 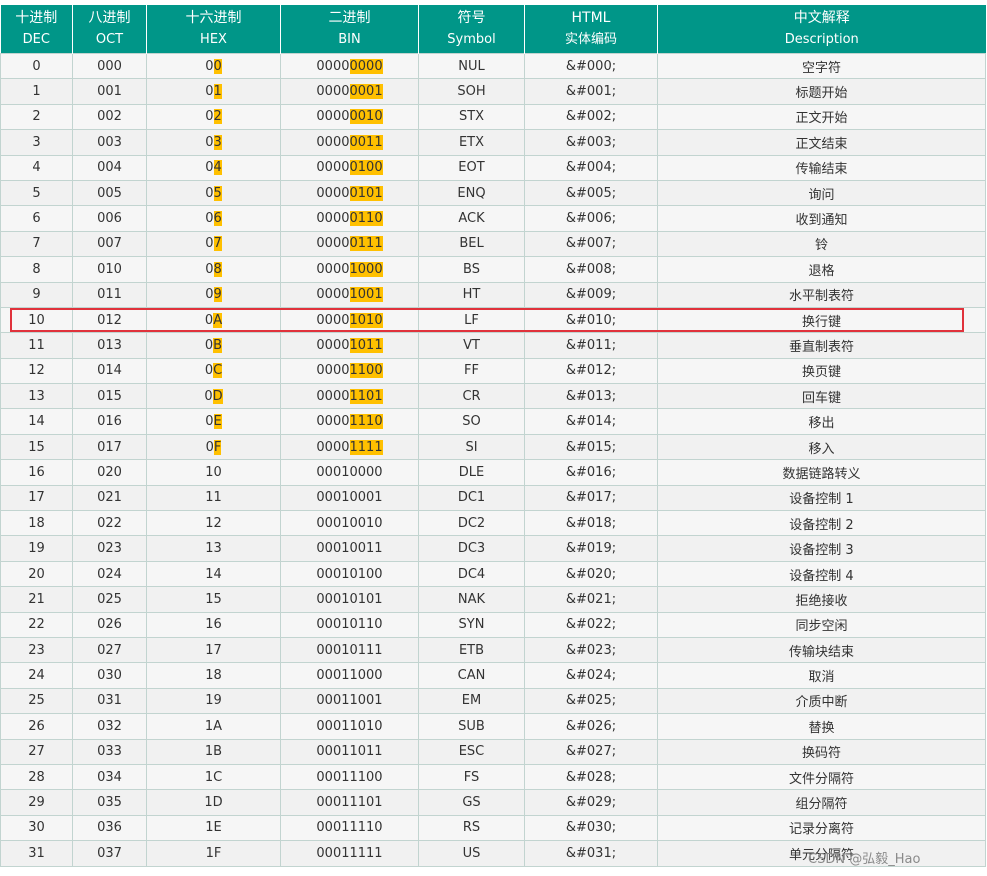 I want to click on cell-symbol: ETX, so click(x=471, y=142).